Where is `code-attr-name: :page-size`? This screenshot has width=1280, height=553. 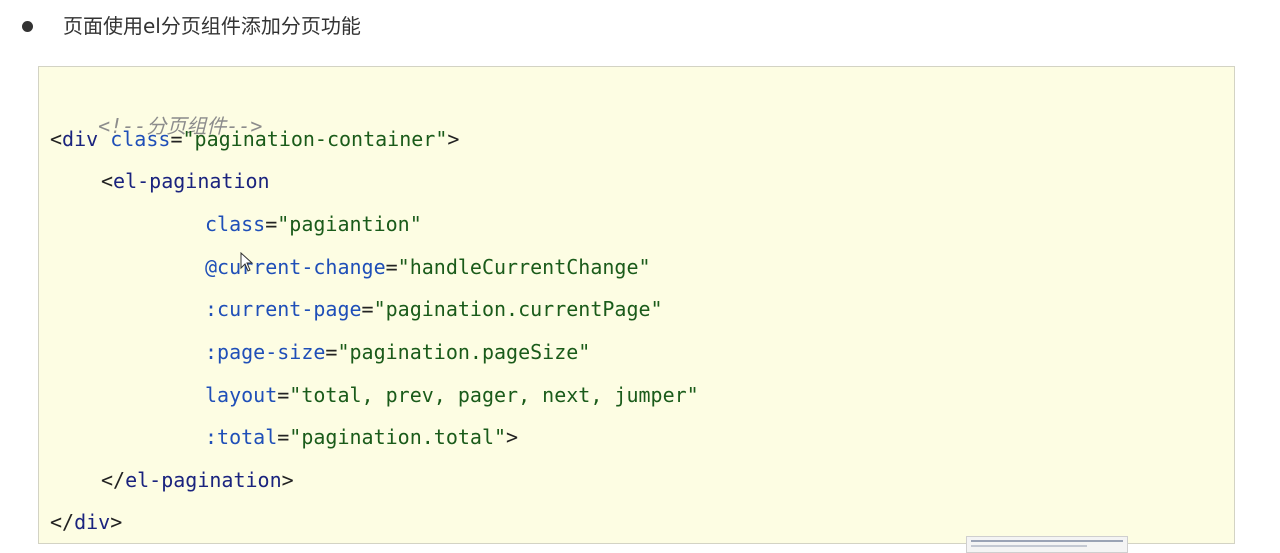 code-attr-name: :page-size is located at coordinates (265, 352).